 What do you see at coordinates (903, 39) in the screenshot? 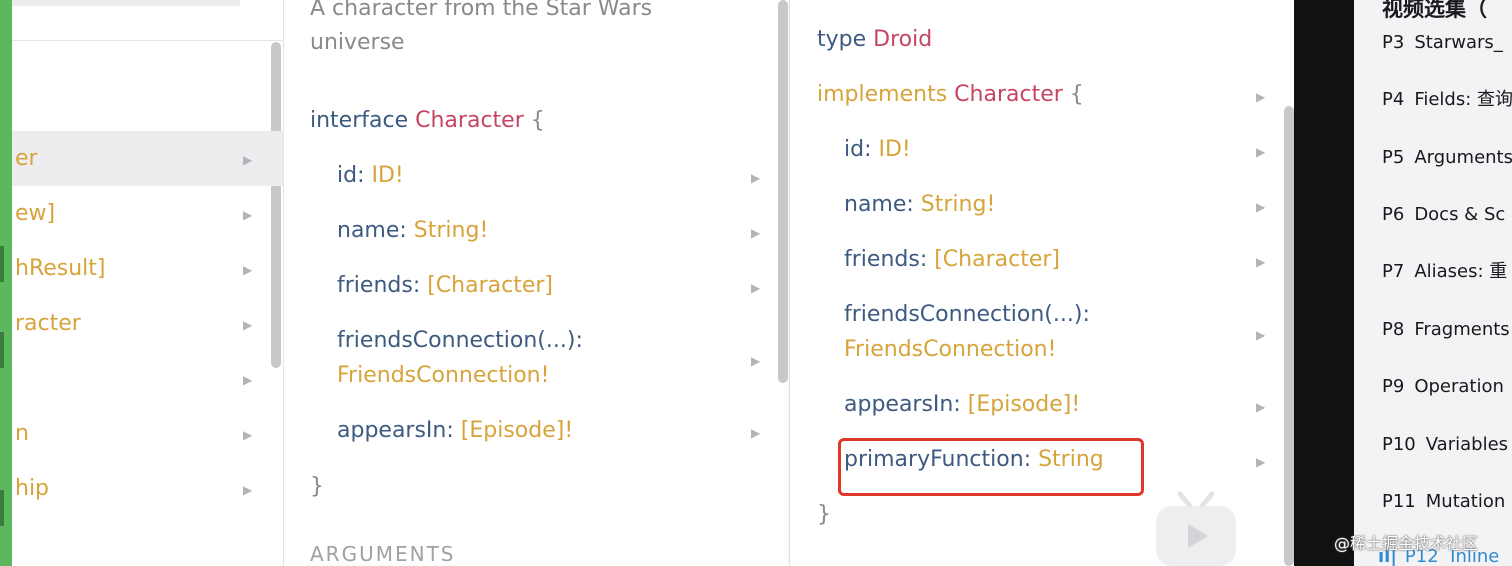
I see `type-name: Droid` at bounding box center [903, 39].